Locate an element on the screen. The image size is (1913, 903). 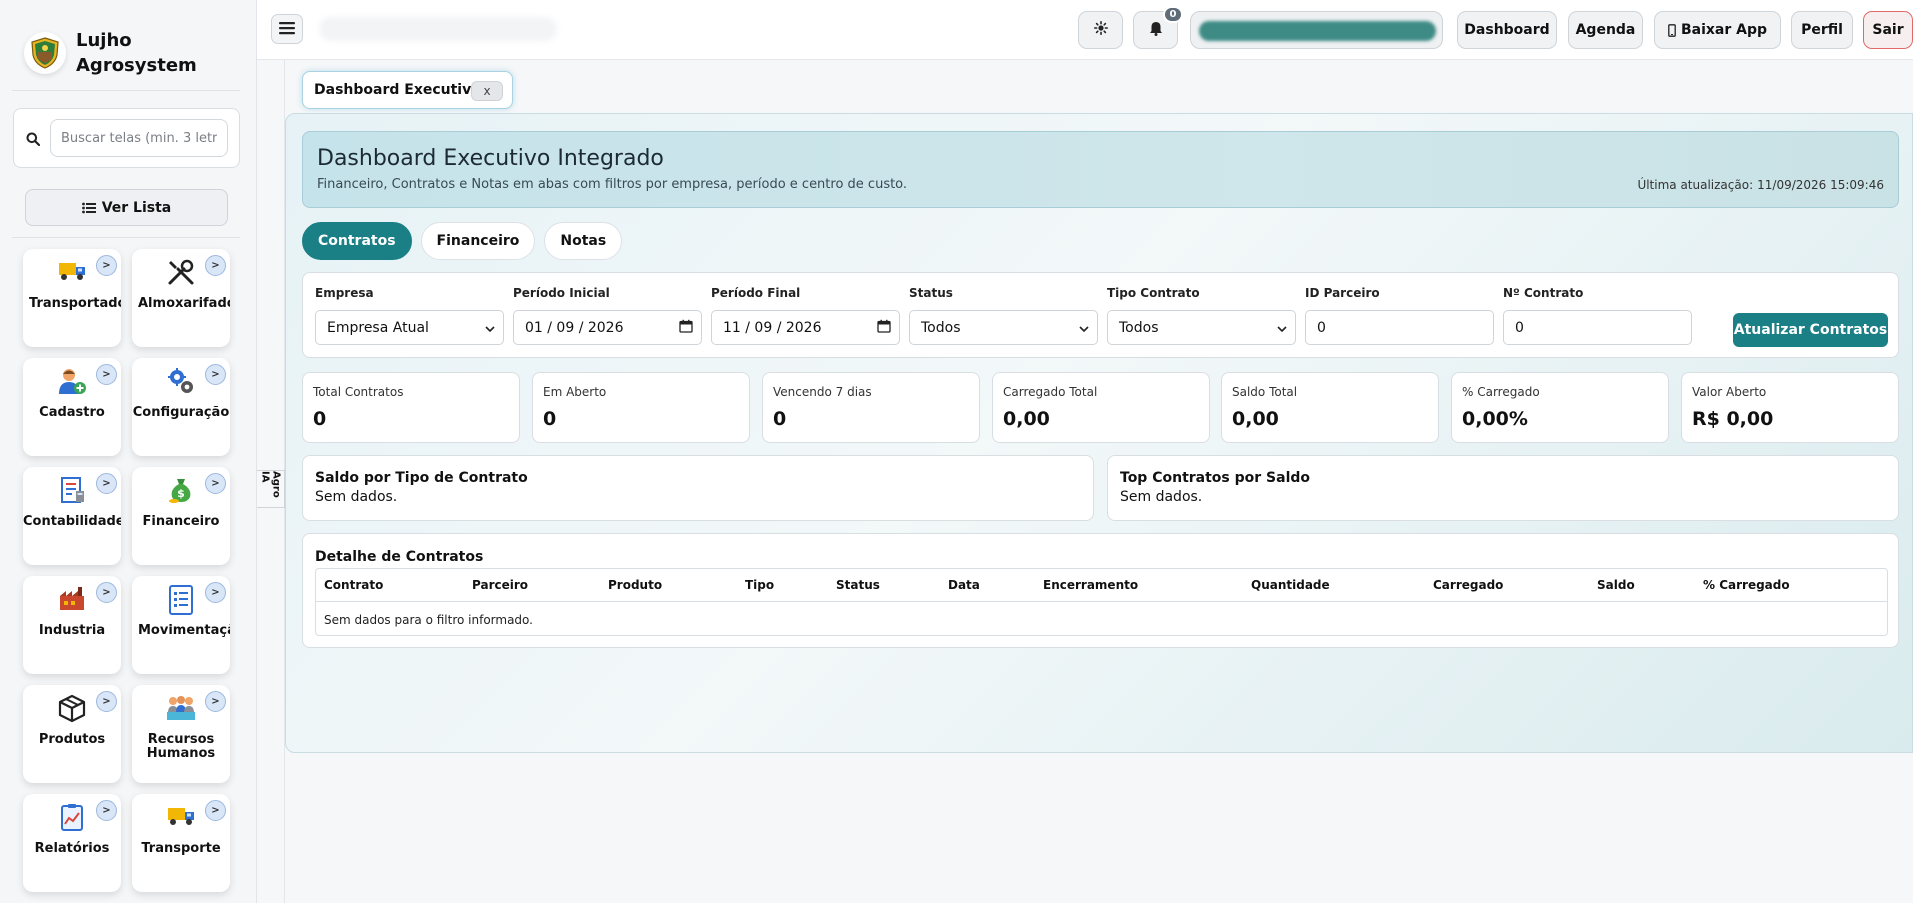
filter-label: Status is located at coordinates (931, 293).